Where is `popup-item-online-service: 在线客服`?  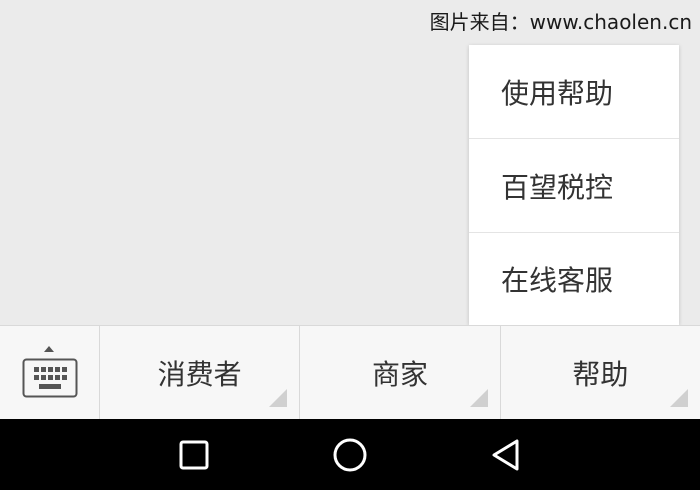
popup-item-online-service: 在线客服 is located at coordinates (574, 279).